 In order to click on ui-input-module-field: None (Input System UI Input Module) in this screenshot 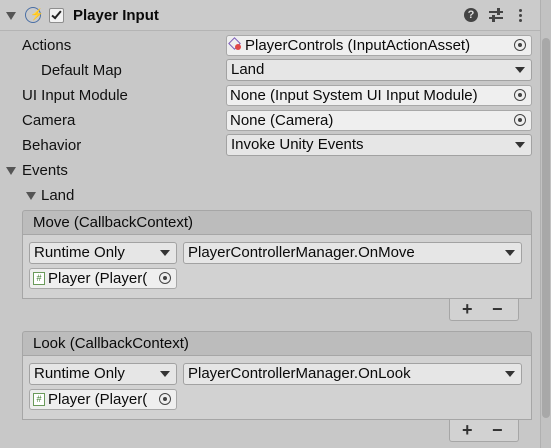, I will do `click(379, 95)`.